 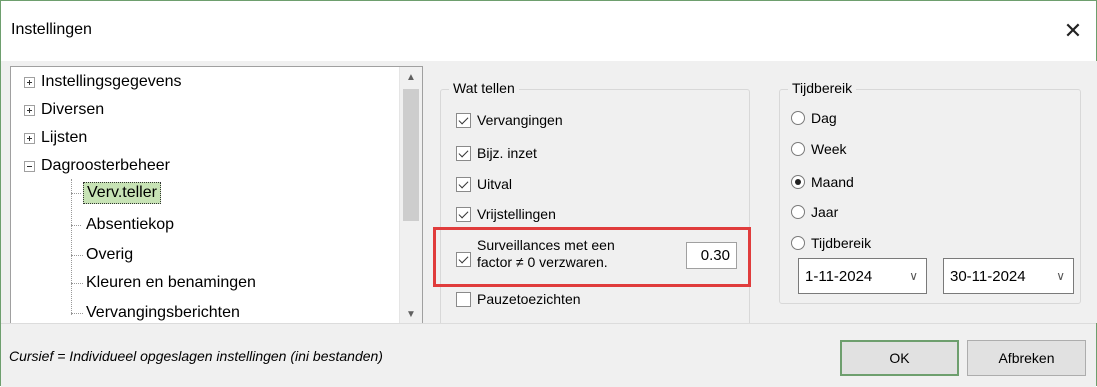 I want to click on to-date-value: 30-11-2024, so click(x=988, y=276).